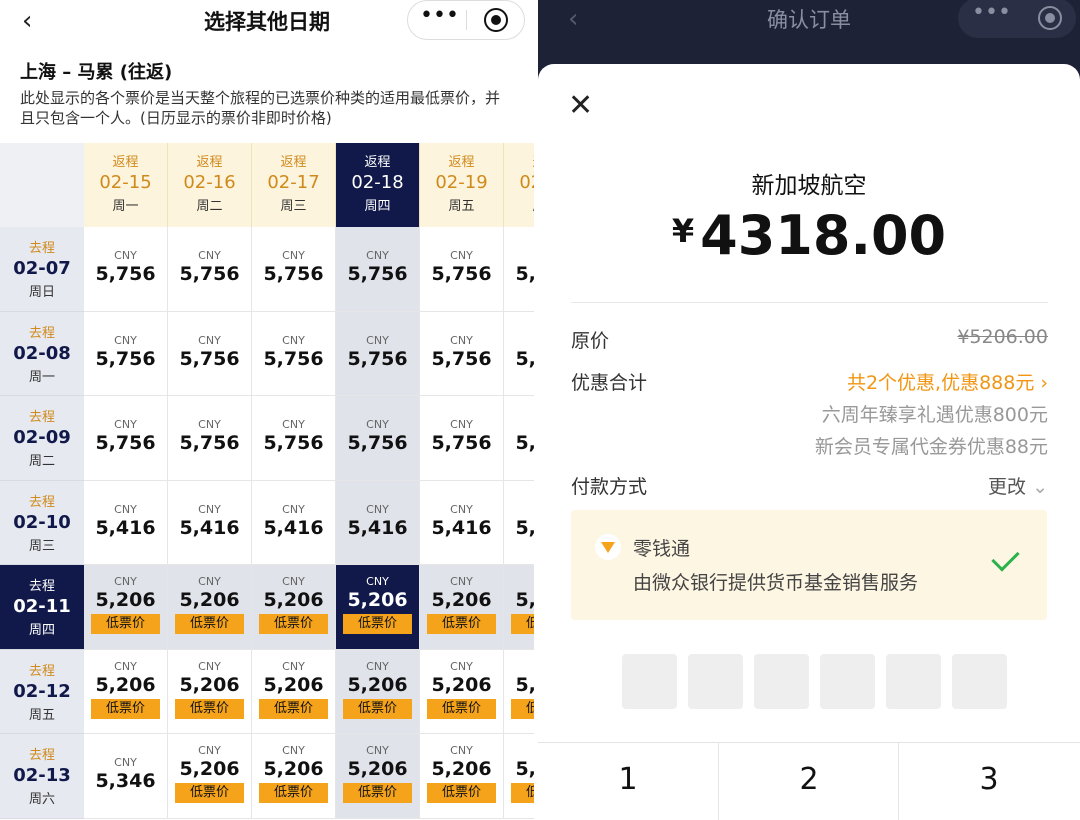 The width and height of the screenshot is (1080, 820). Describe the element at coordinates (526, 182) in the screenshot. I see `return-date: 02-20` at that location.